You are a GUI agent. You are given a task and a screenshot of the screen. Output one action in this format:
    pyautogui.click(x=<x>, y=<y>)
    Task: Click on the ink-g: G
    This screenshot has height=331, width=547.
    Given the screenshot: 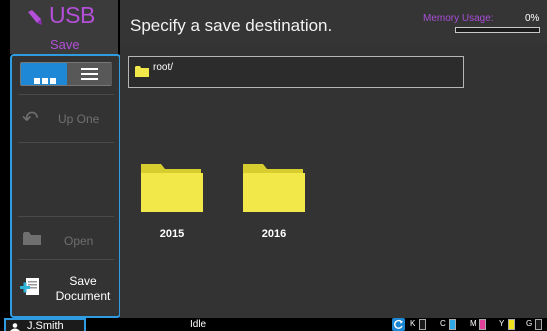 What is the action you would take?
    pyautogui.click(x=536, y=324)
    